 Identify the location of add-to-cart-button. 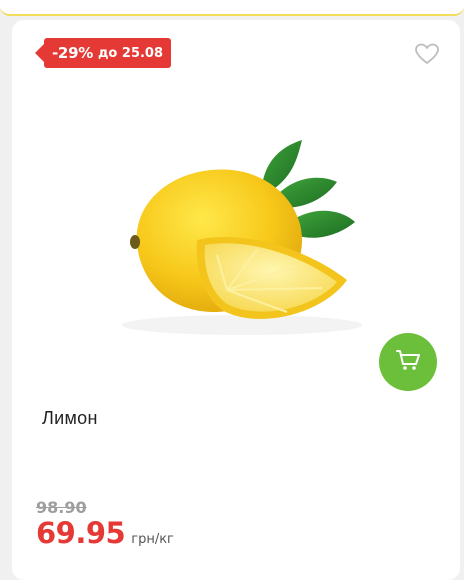
(408, 362).